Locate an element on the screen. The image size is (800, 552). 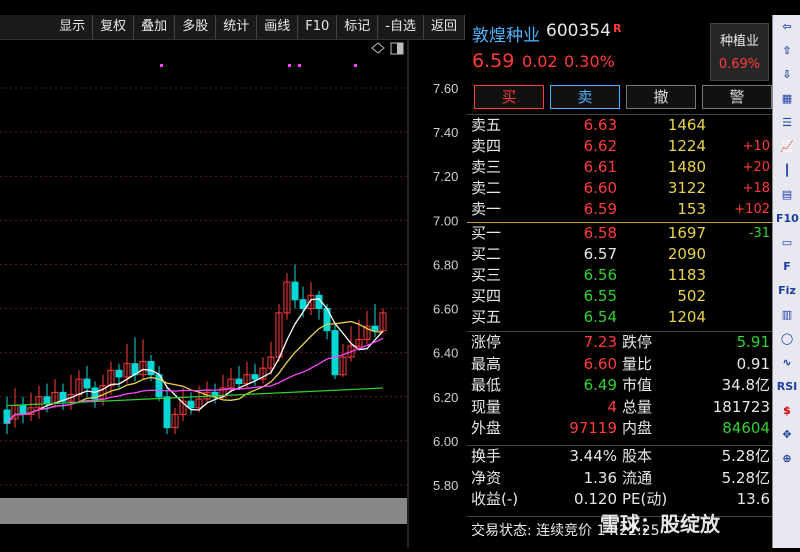
stat-value: 6.49 is located at coordinates (600, 385).